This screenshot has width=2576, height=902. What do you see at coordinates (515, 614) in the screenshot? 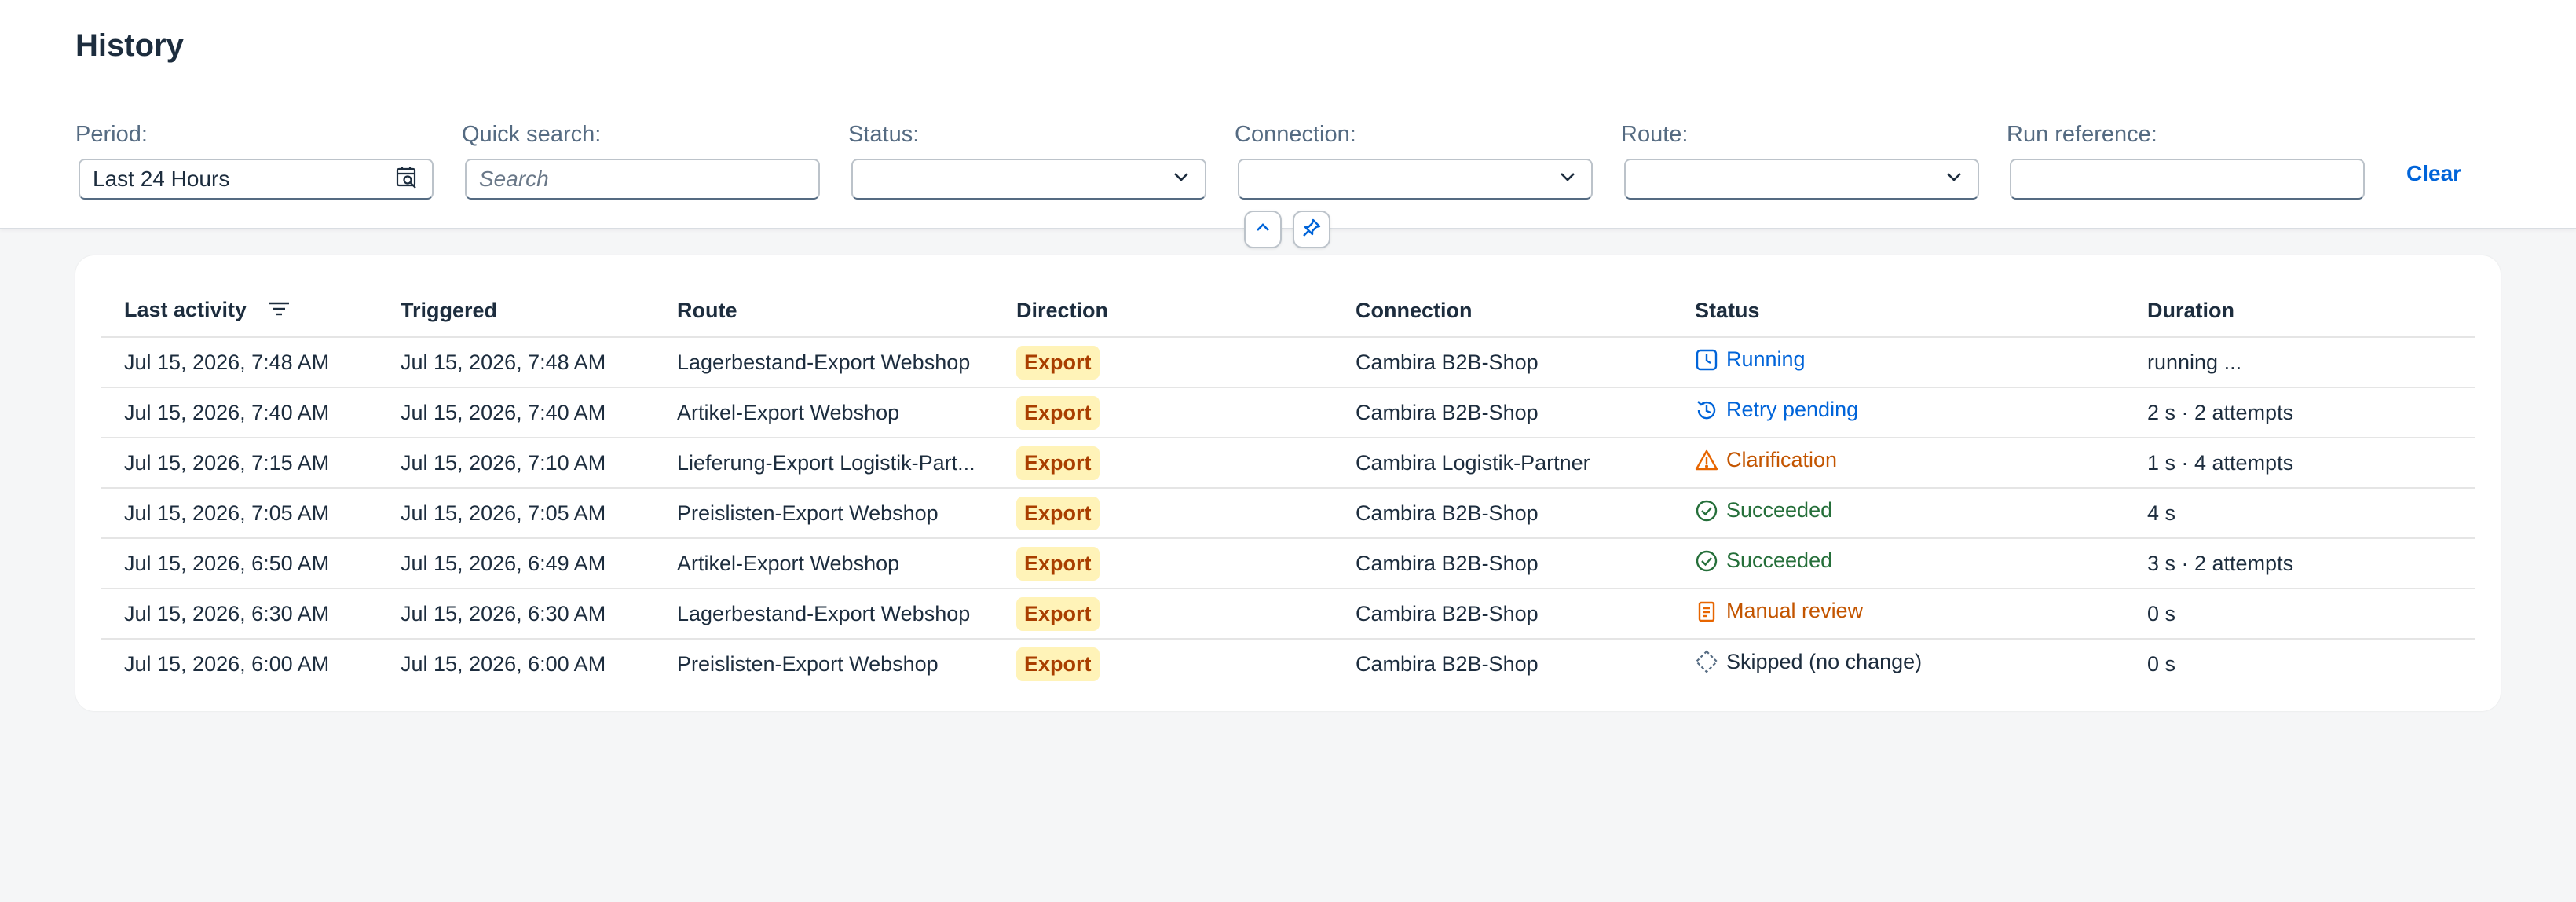
I see `cell-triggered: Jul 15, 2026, 6:30 AM` at bounding box center [515, 614].